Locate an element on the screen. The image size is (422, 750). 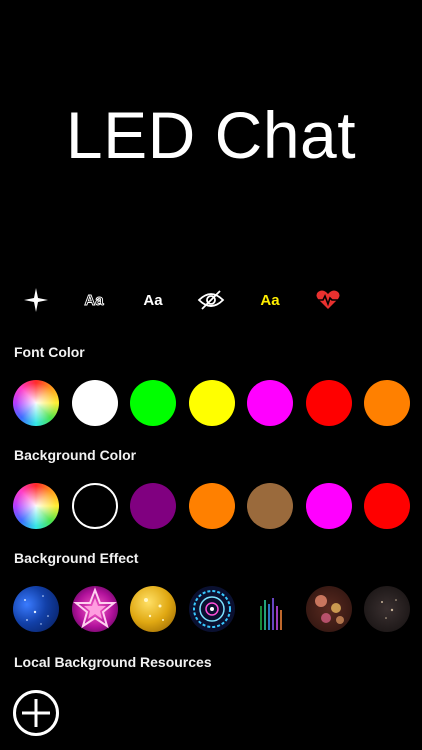
font-color-magenta-swatch is located at coordinates (270, 403).